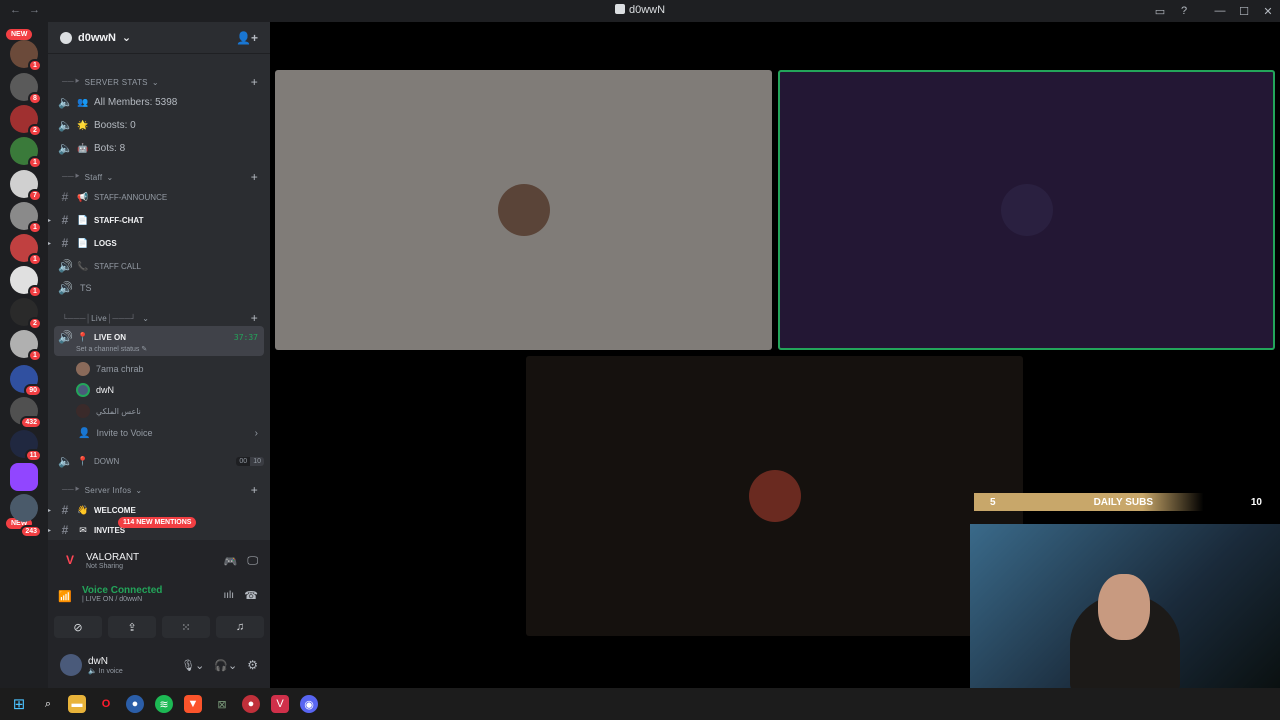 The height and width of the screenshot is (720, 1280). Describe the element at coordinates (48, 704) in the screenshot. I see `search-icon: ⌕` at that location.